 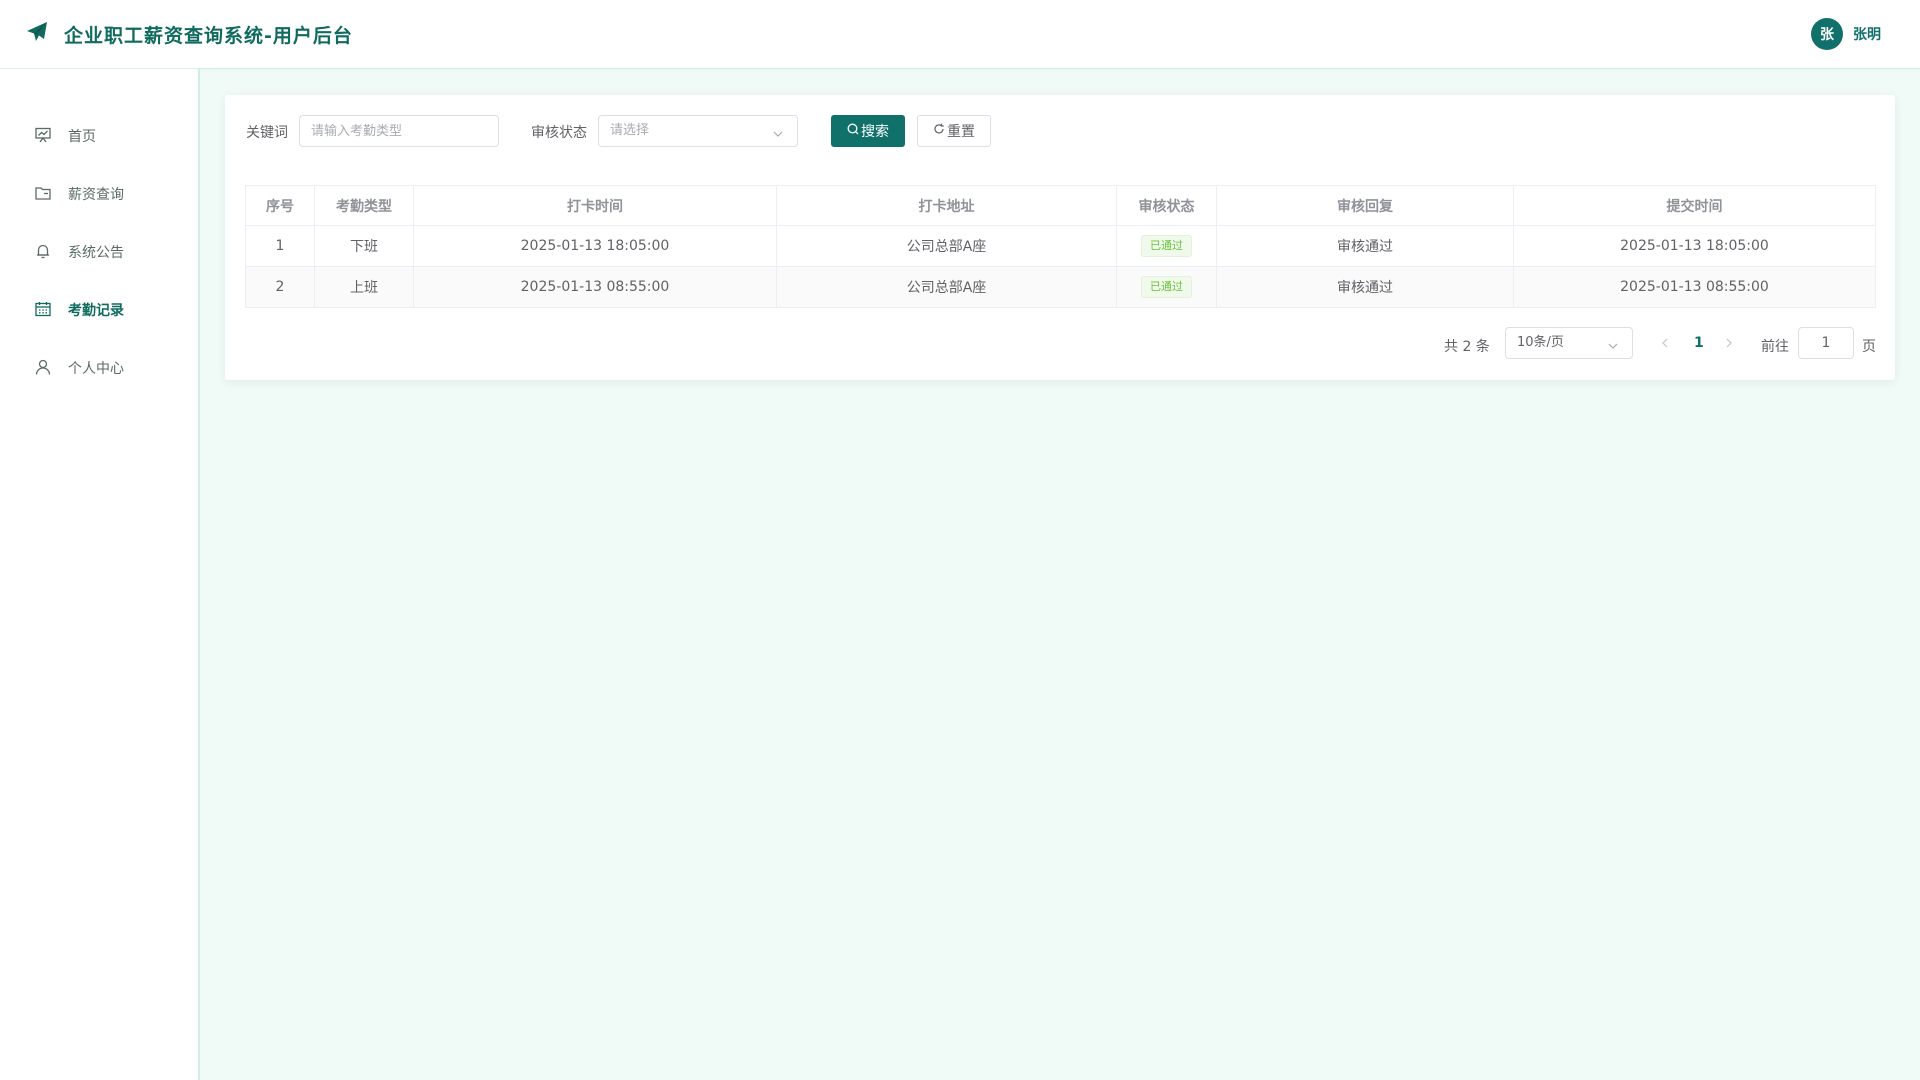 What do you see at coordinates (1694, 205) in the screenshot?
I see `column-header: 提交时间` at bounding box center [1694, 205].